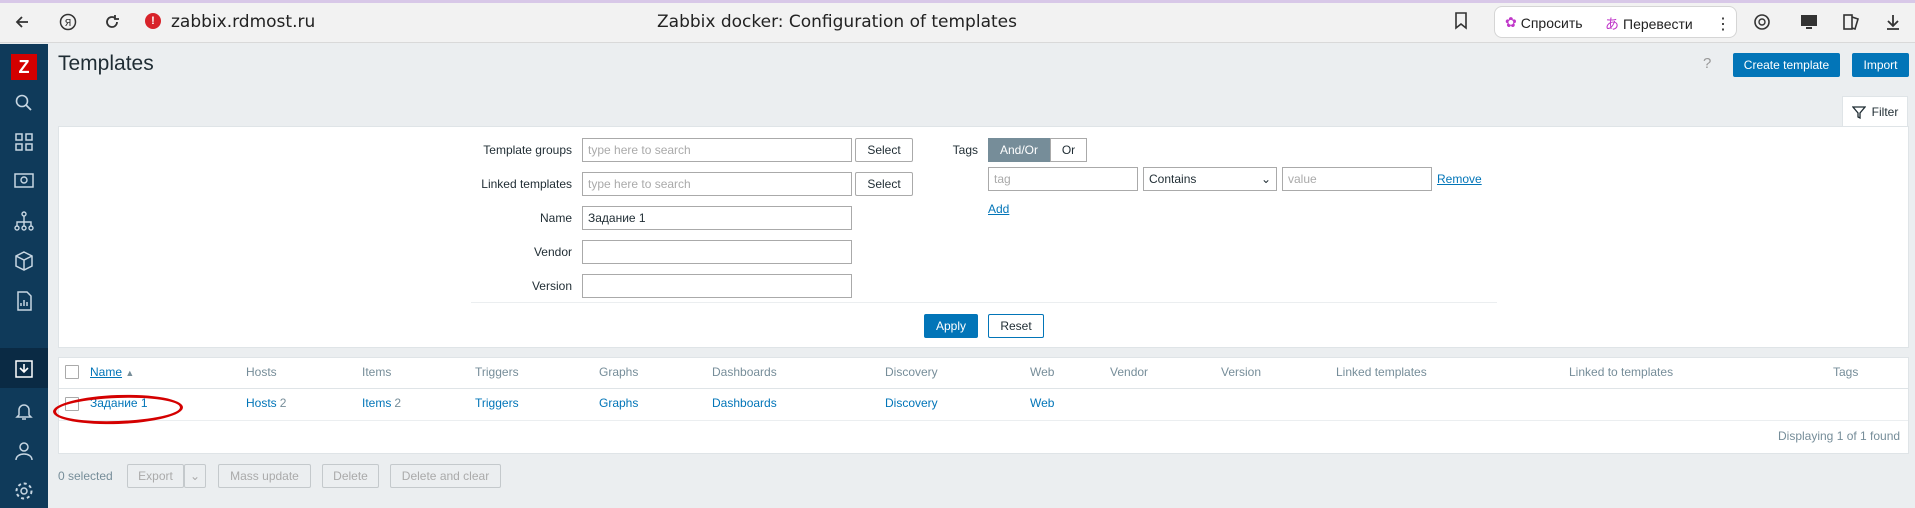  I want to click on name-label: Name, so click(555, 218).